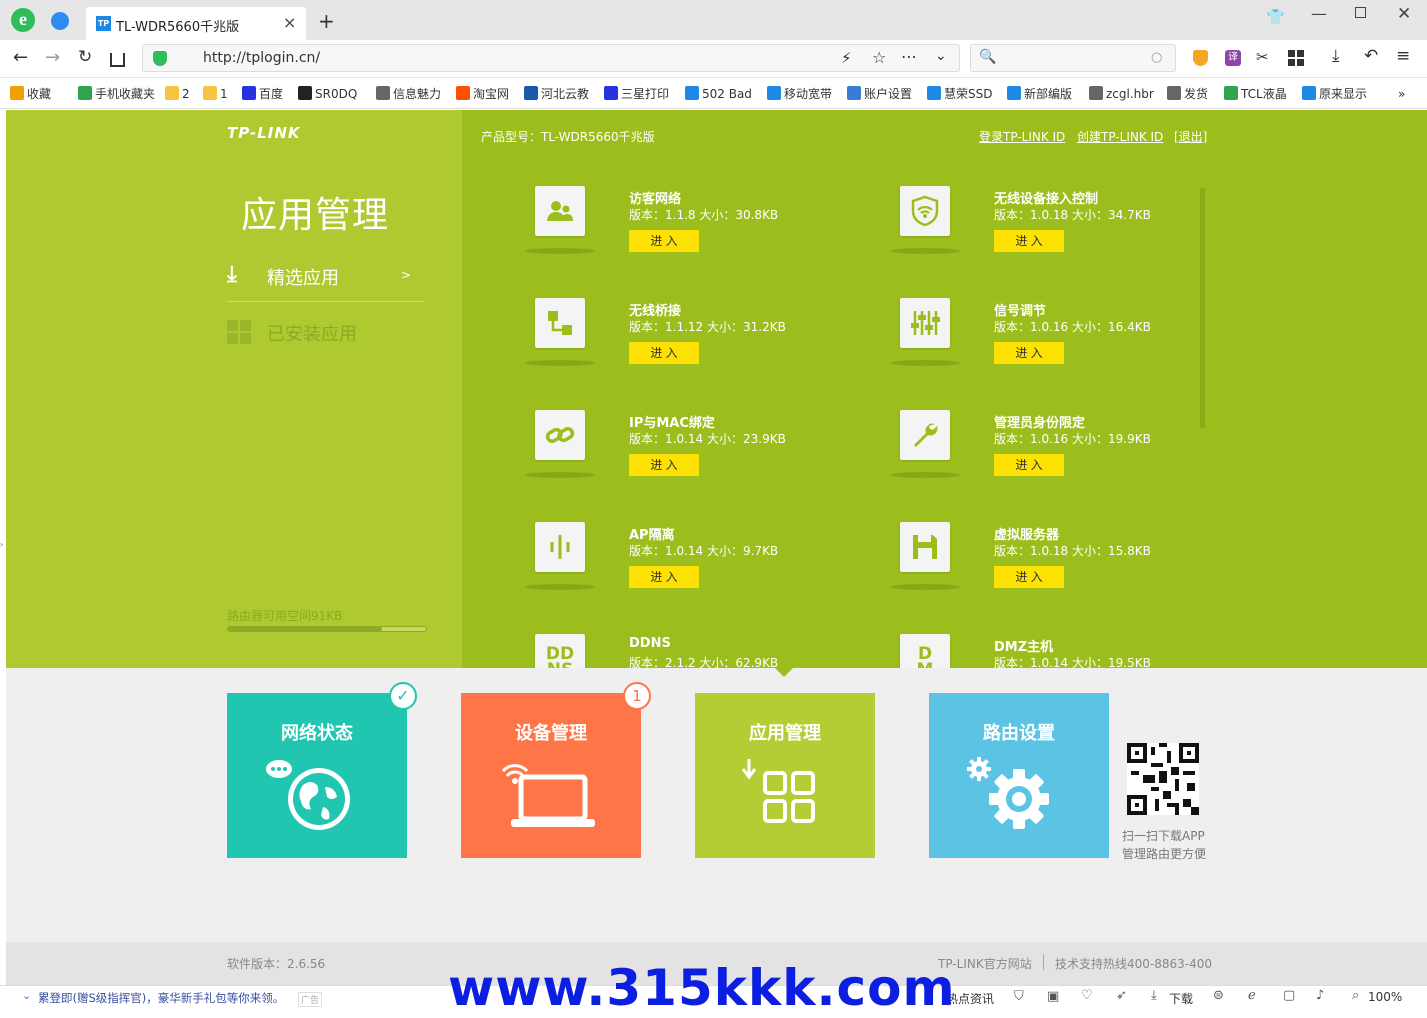 This screenshot has width=1427, height=1018. Describe the element at coordinates (1019, 996) in the screenshot. I see `shield-icon: ⛉` at that location.